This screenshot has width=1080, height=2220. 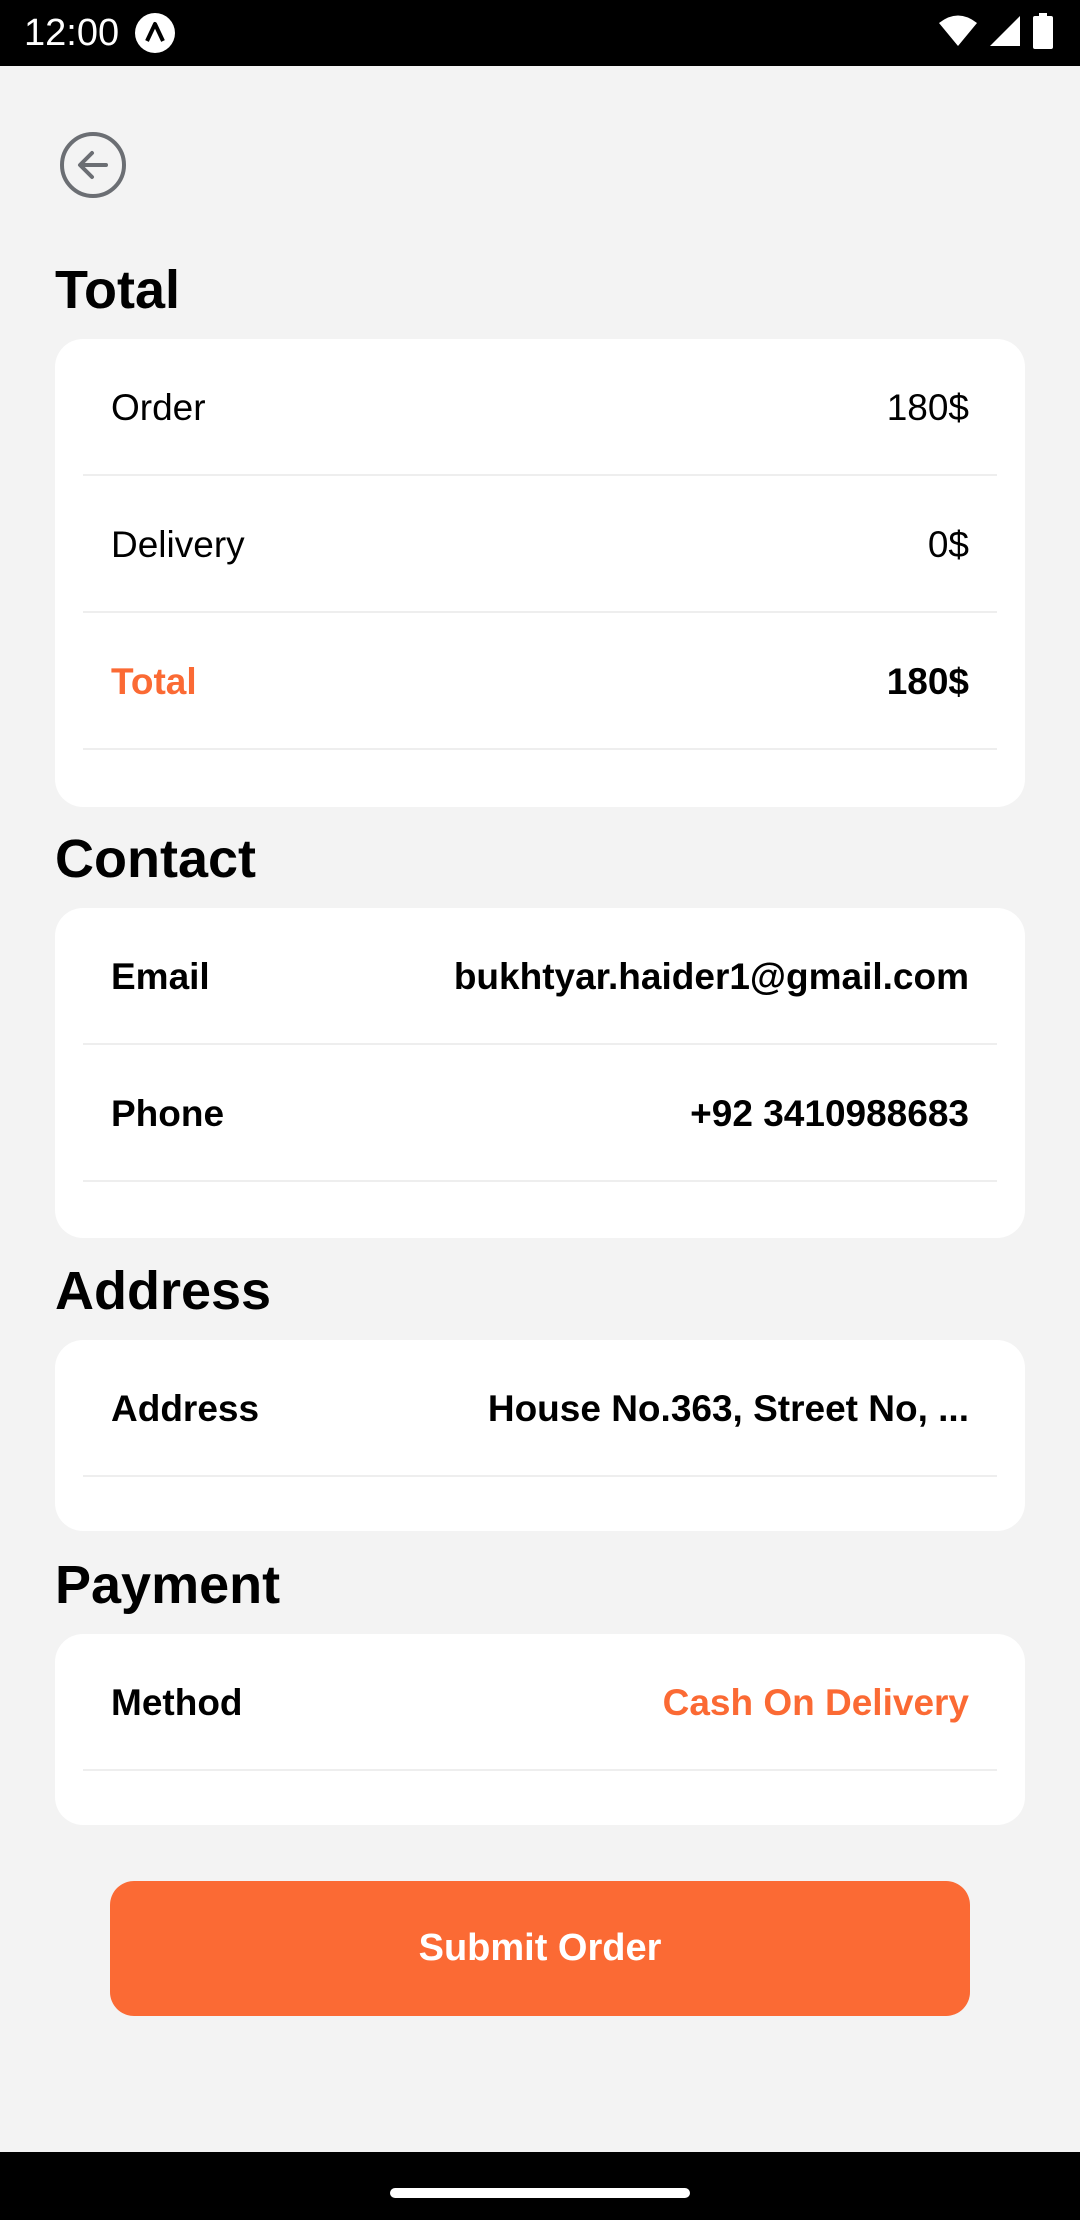 I want to click on address-section-title: Address, so click(x=163, y=1291).